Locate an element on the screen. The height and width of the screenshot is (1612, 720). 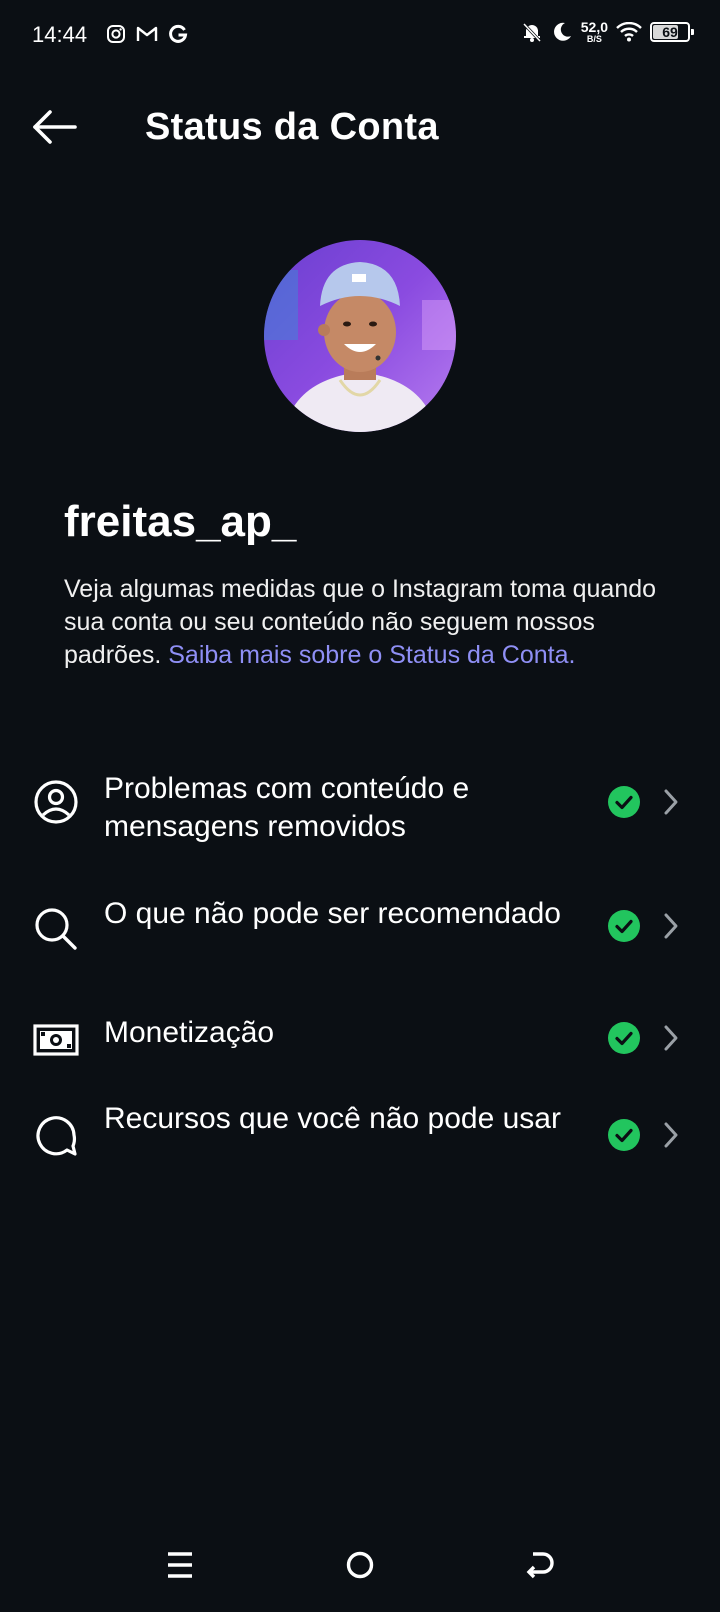
network-speed-unit: B/S is located at coordinates (594, 39).